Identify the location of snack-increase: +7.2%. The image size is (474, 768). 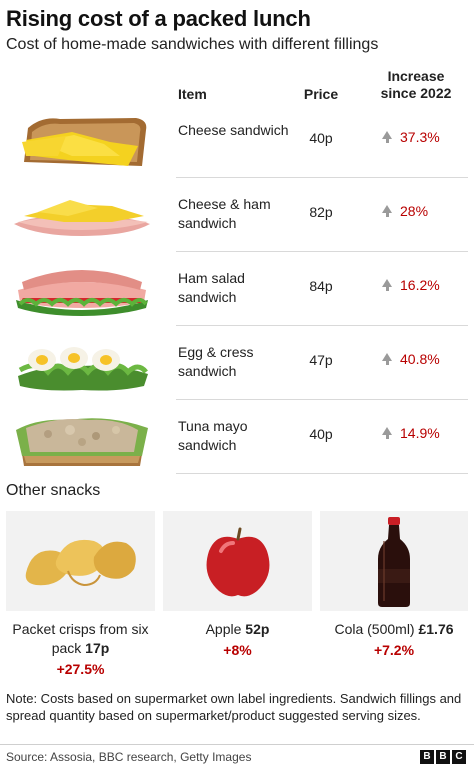
(394, 650).